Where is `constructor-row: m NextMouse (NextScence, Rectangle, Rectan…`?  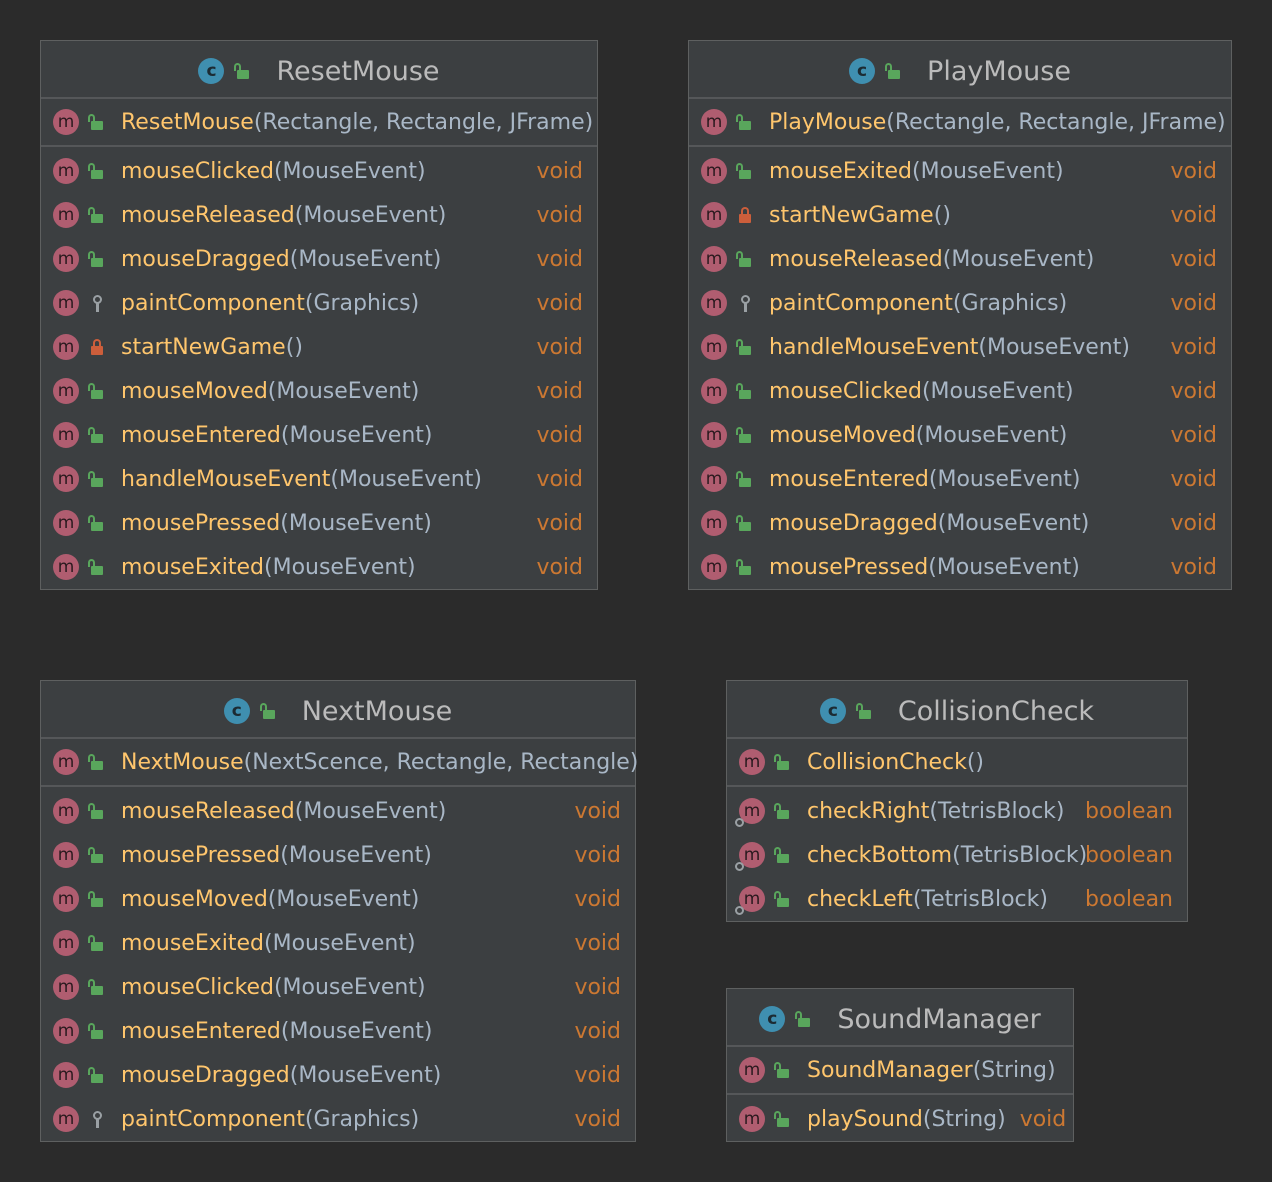
constructor-row: m NextMouse (NextScence, Rectangle, Rectan… is located at coordinates (339, 762).